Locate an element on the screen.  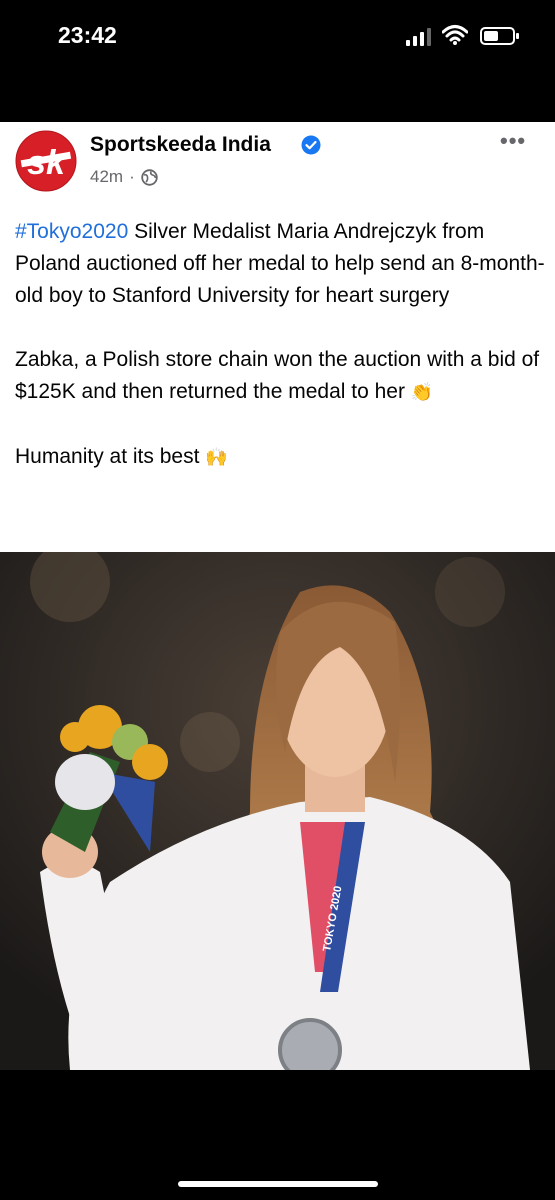
wifi-icon is located at coordinates (455, 35).